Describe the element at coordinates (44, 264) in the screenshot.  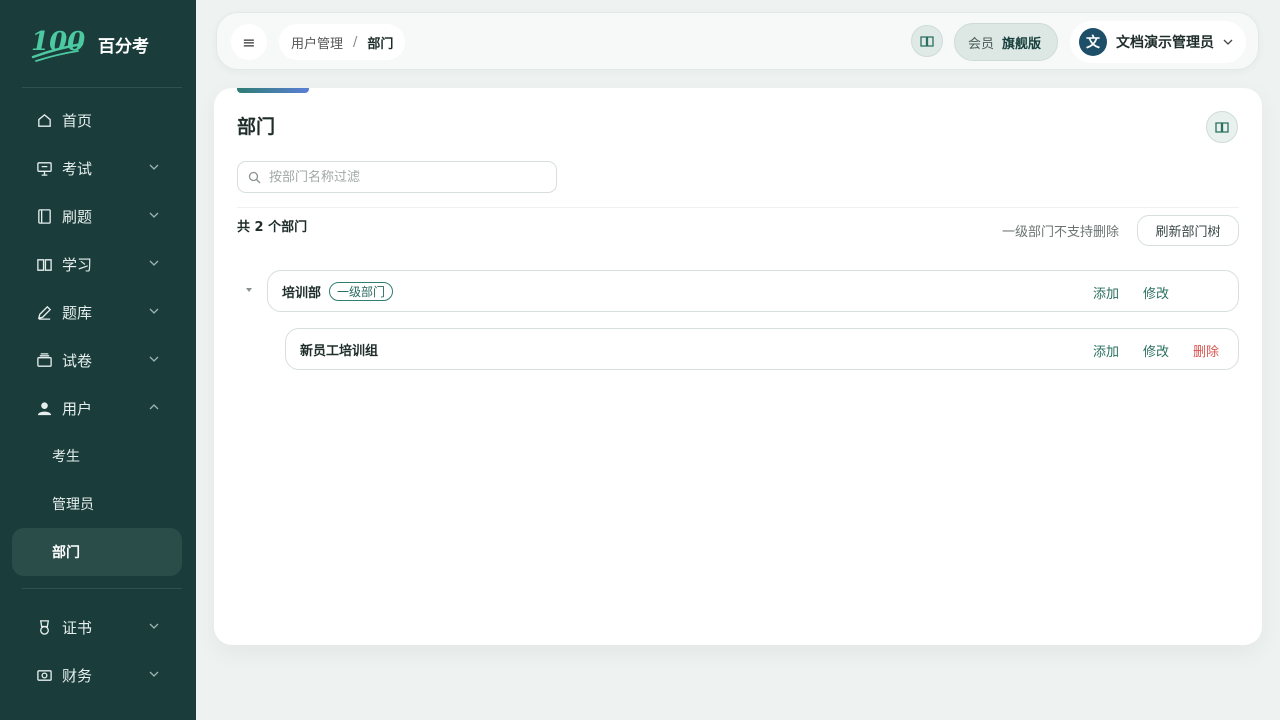
I see `book-open-icon` at that location.